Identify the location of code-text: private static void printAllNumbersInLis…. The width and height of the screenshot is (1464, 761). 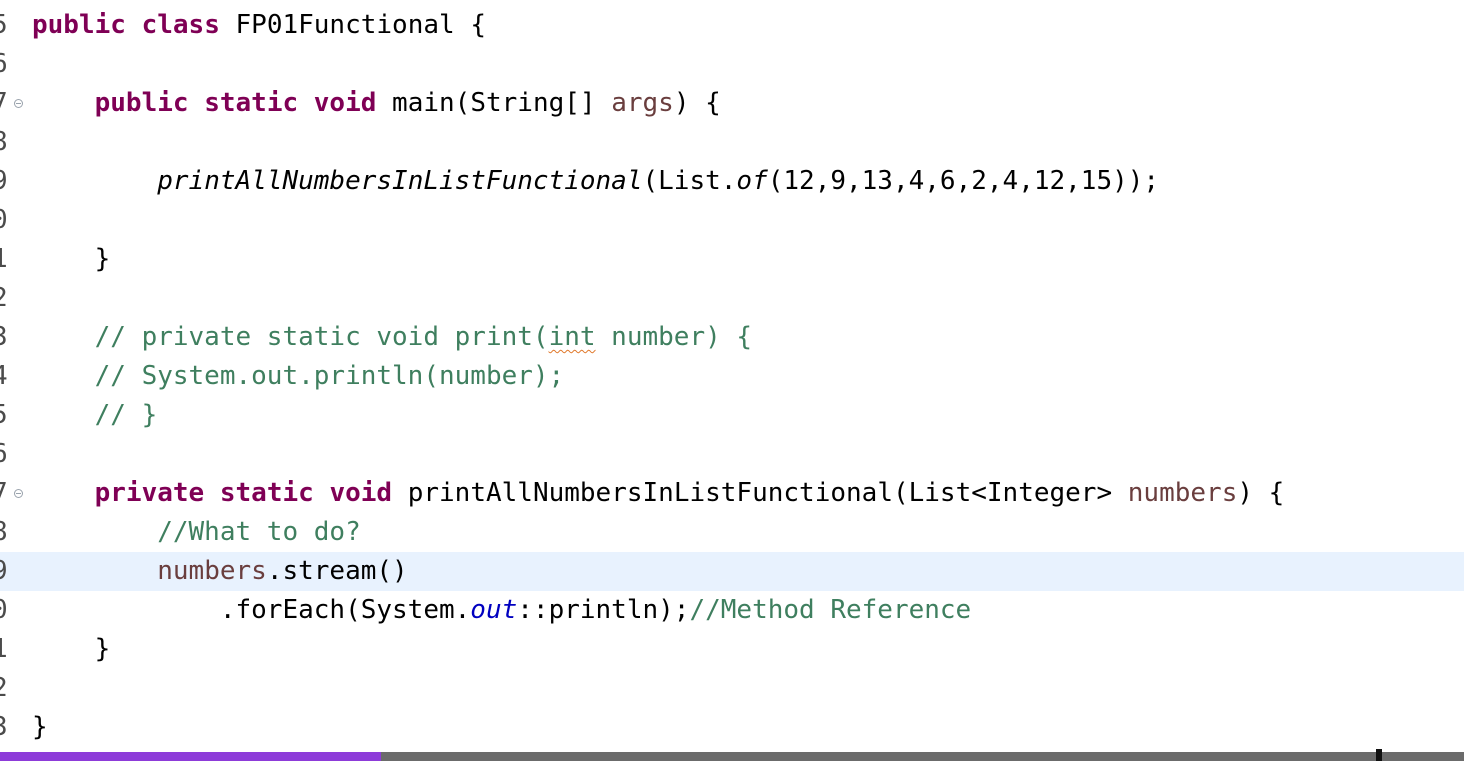
(689, 493).